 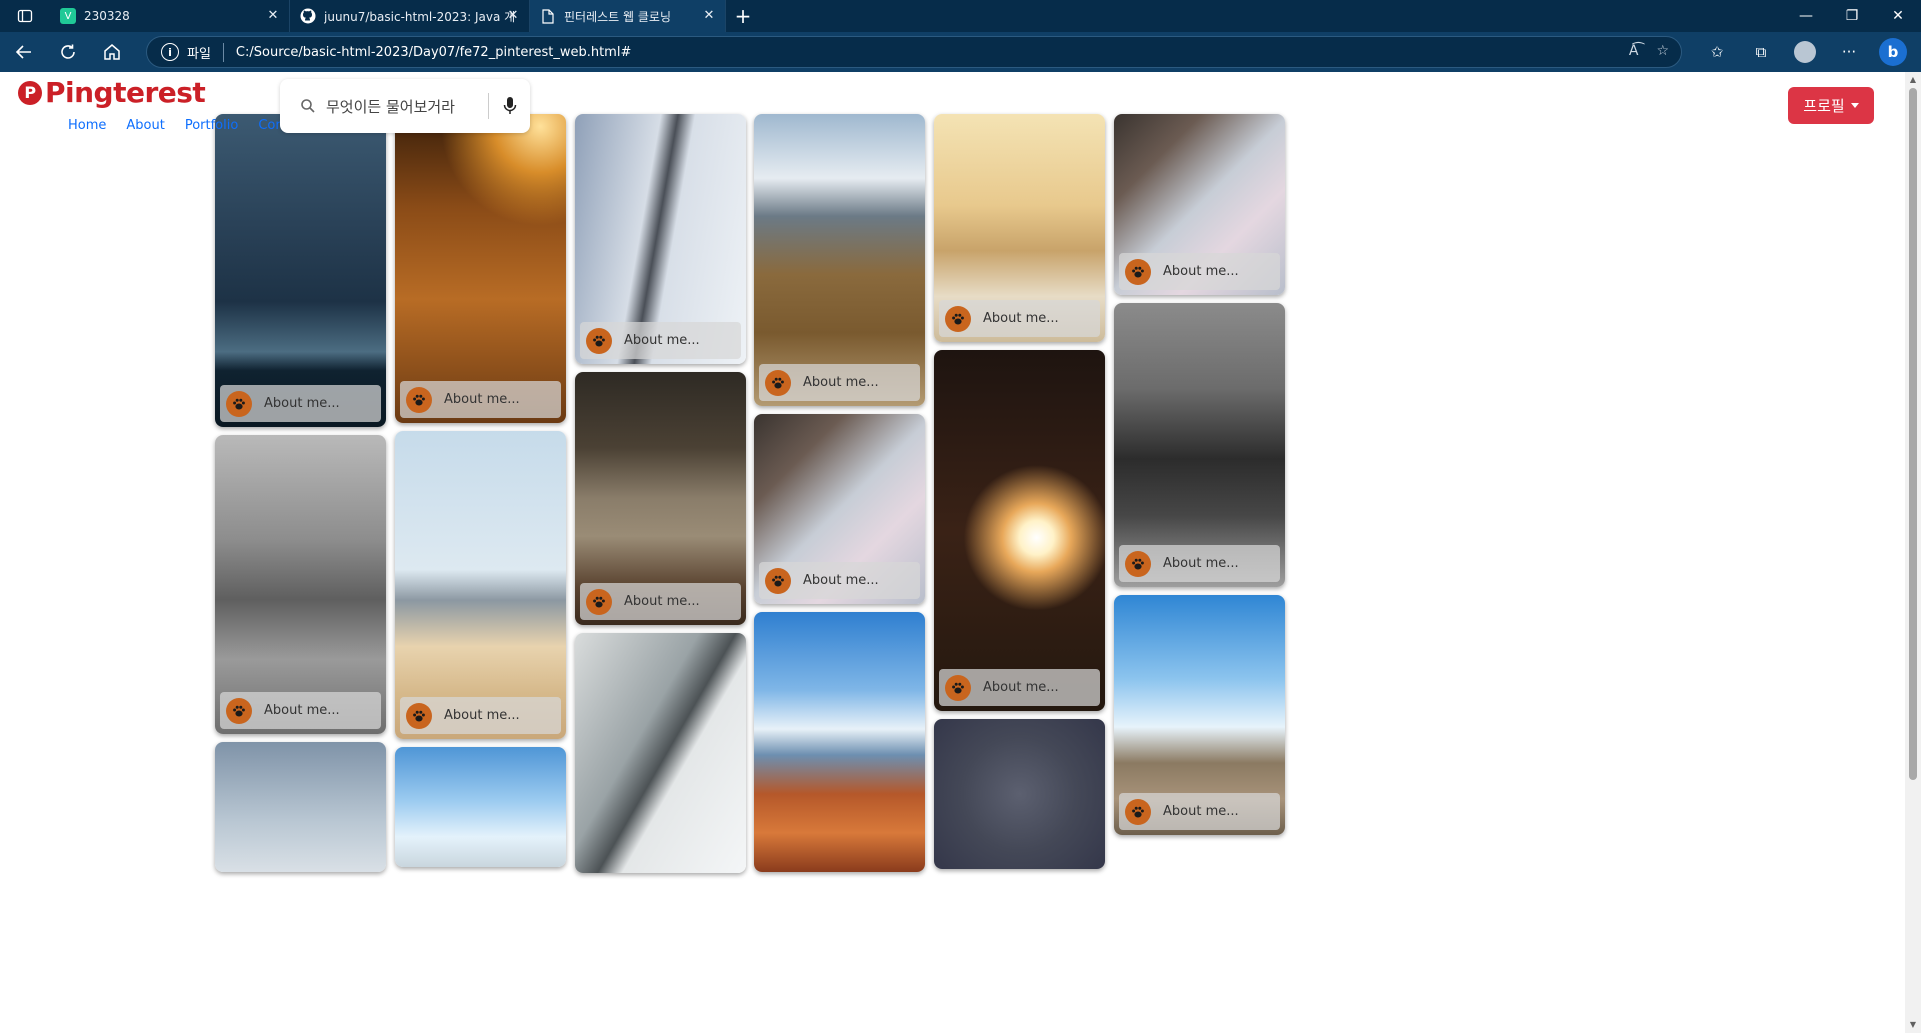 I want to click on close-window-icon: ✕, so click(x=1898, y=16).